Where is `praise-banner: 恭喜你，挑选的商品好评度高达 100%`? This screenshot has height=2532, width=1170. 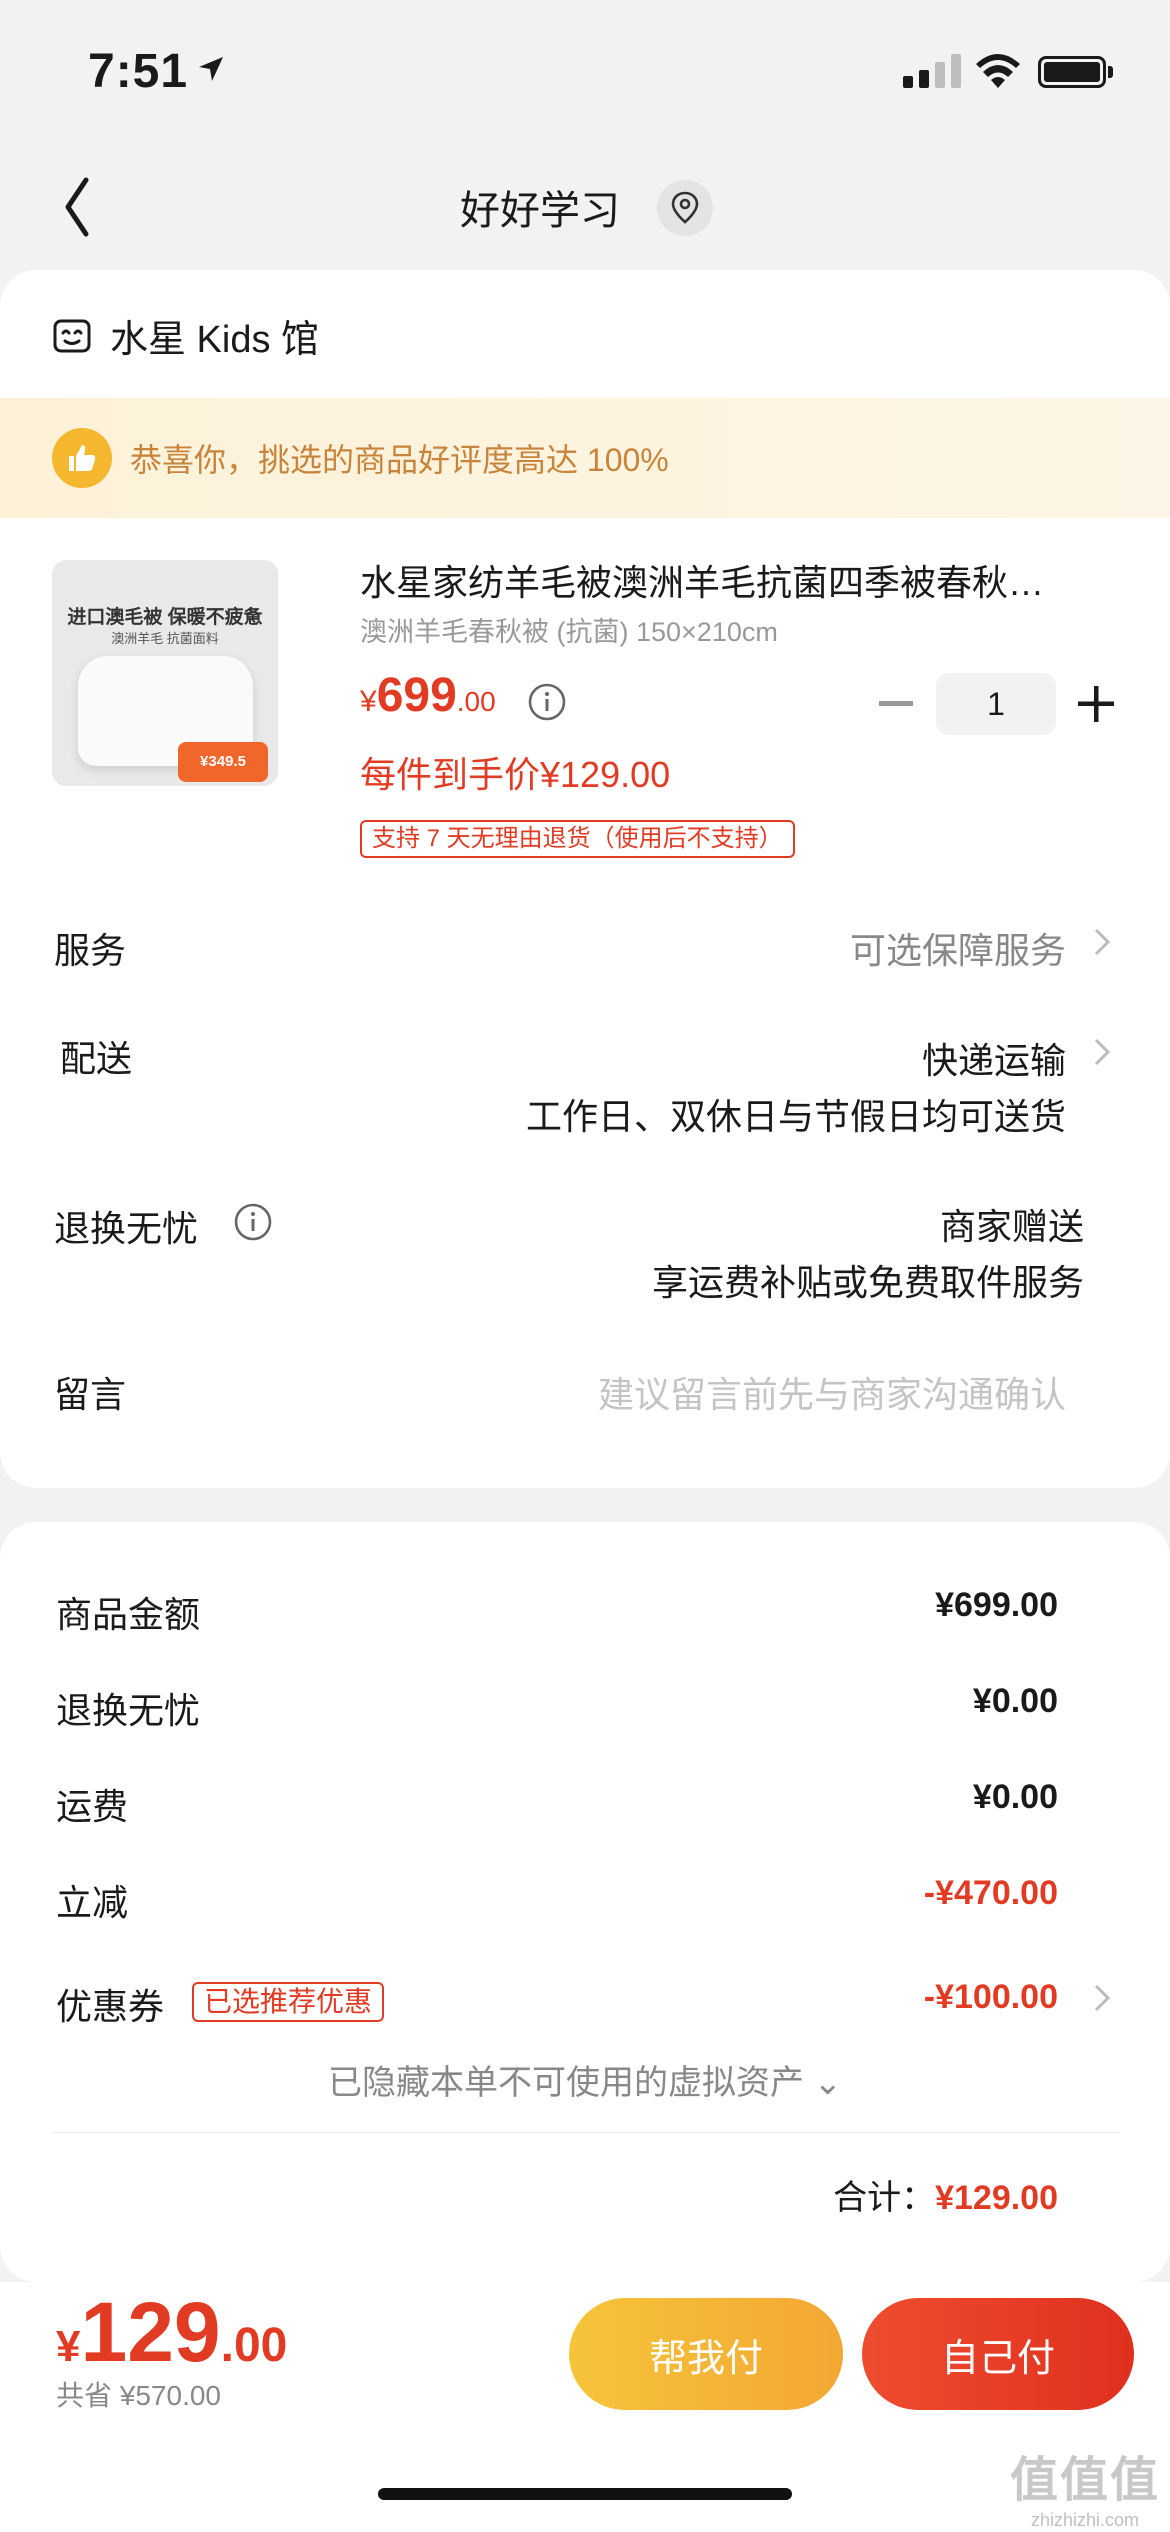
praise-banner: 恭喜你，挑选的商品好评度高达 100% is located at coordinates (585, 458).